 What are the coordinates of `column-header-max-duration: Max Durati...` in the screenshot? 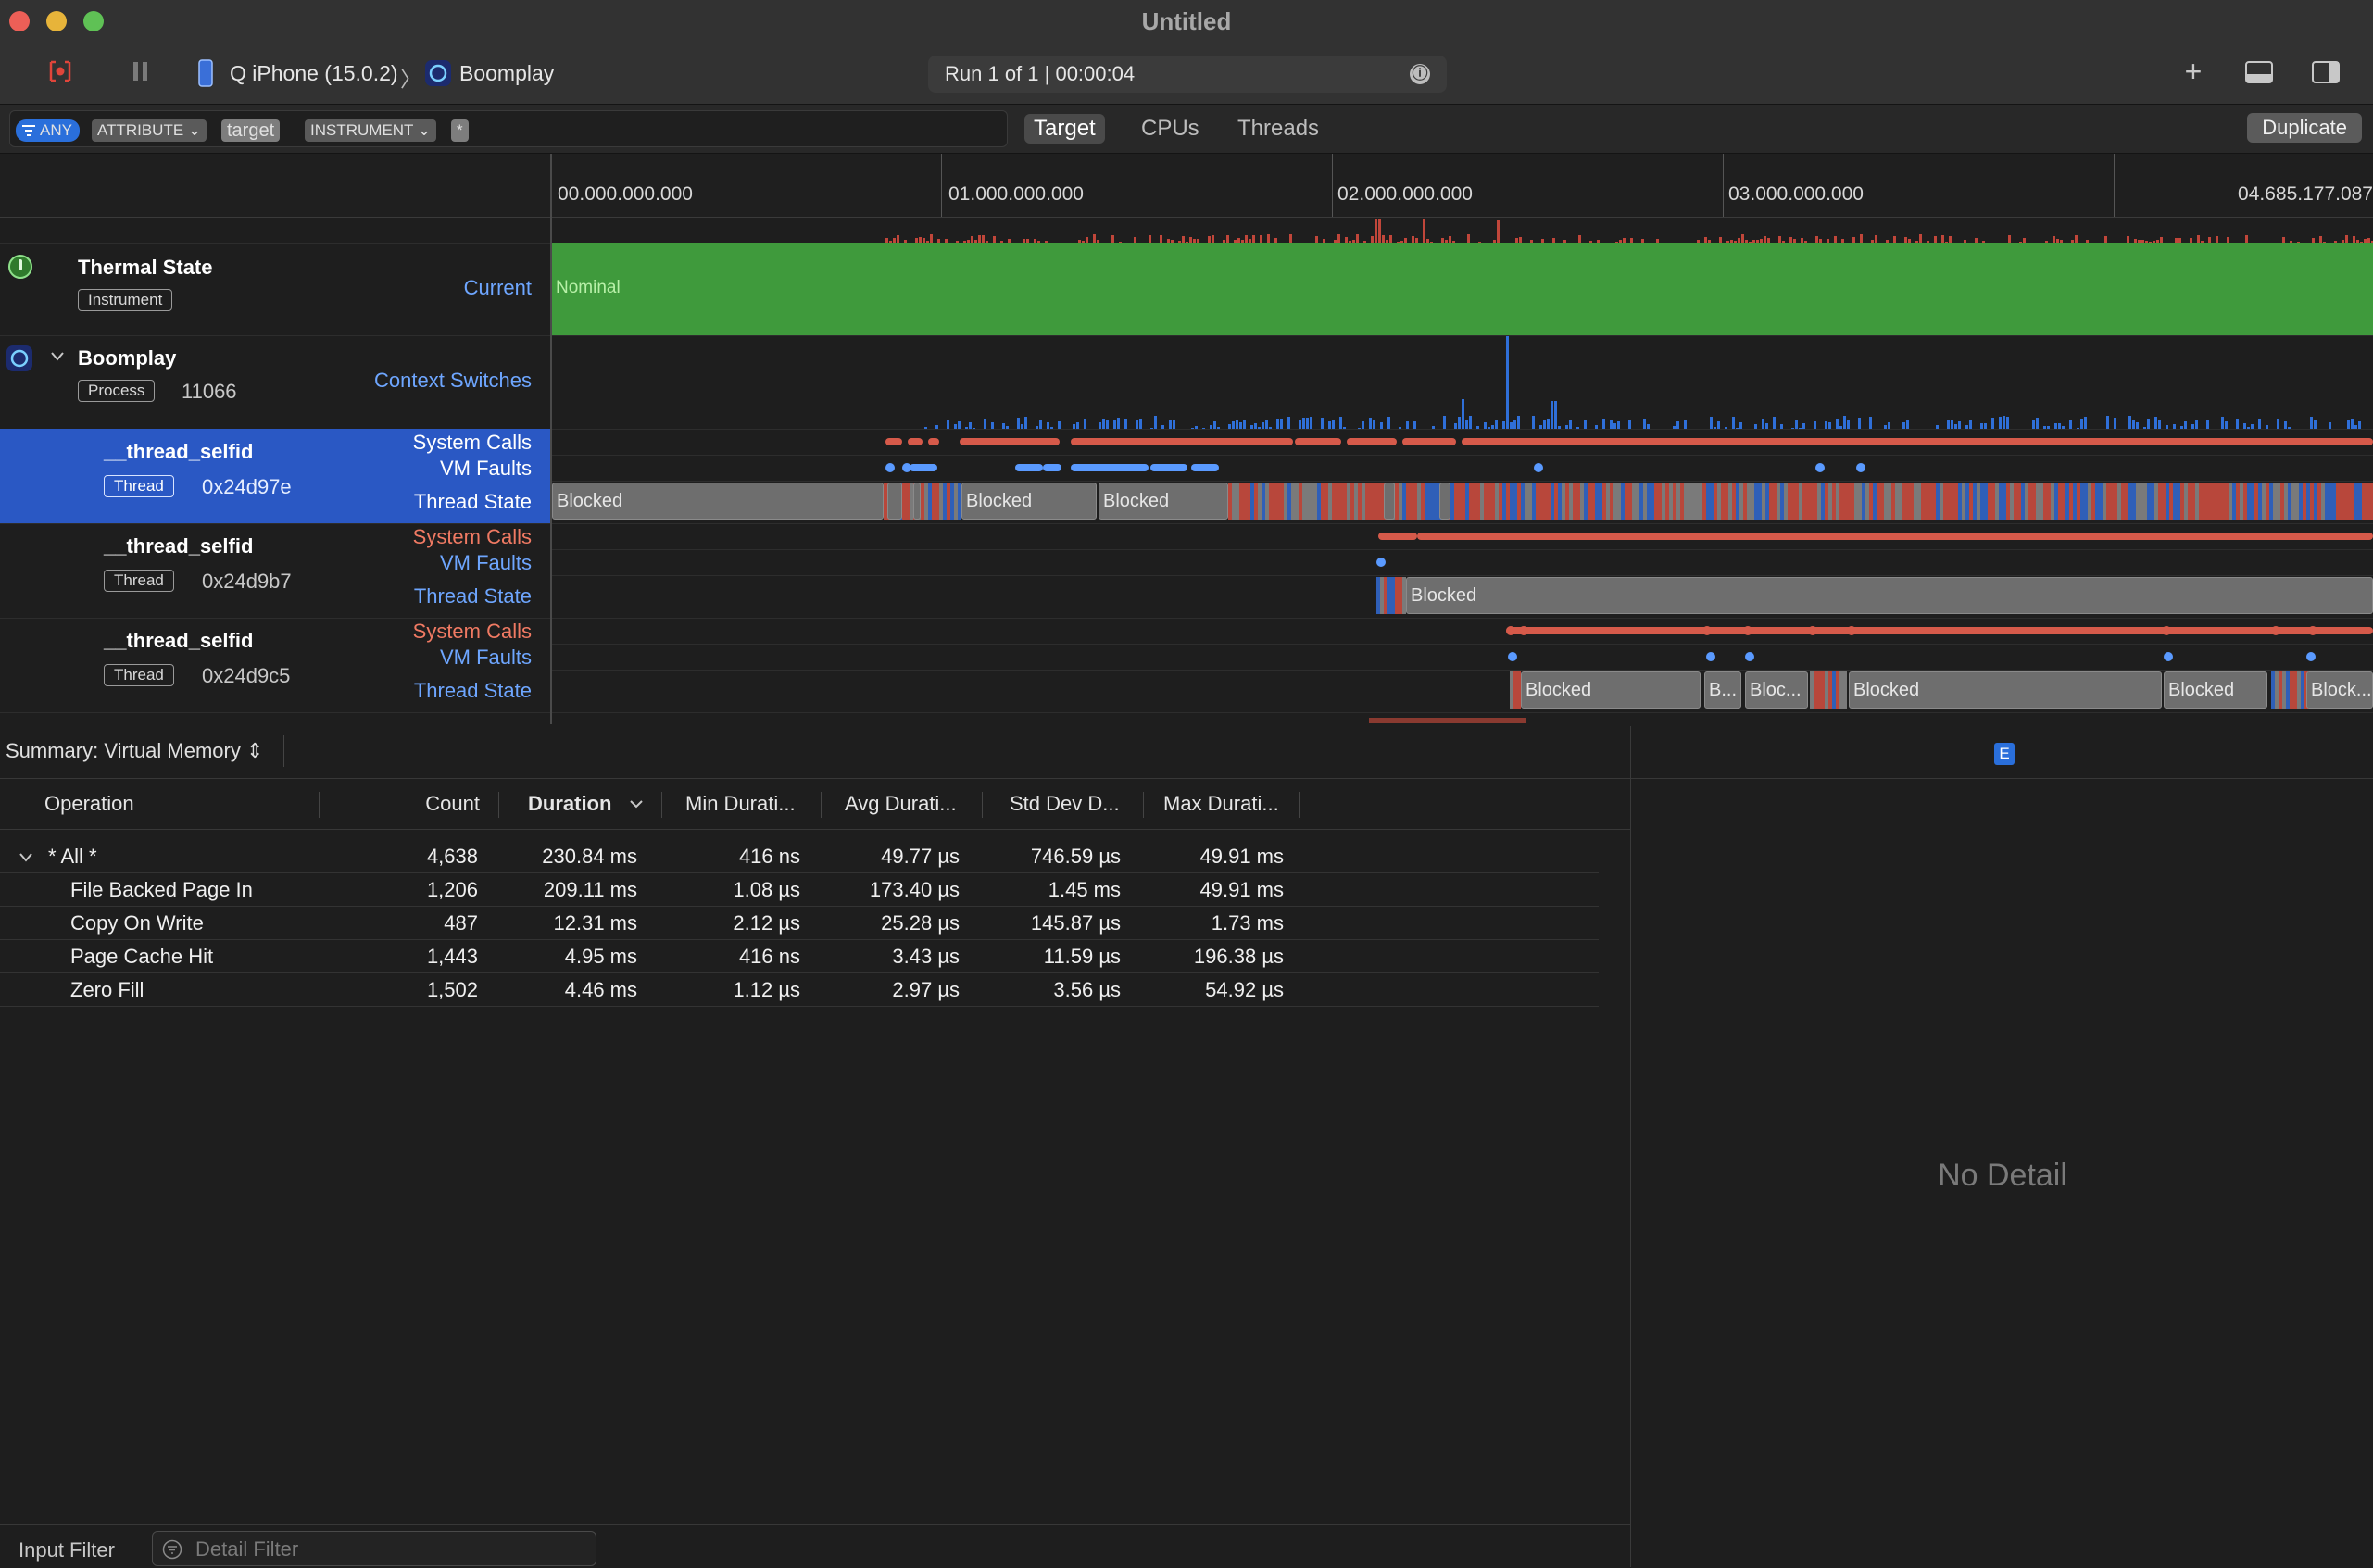 It's located at (1221, 804).